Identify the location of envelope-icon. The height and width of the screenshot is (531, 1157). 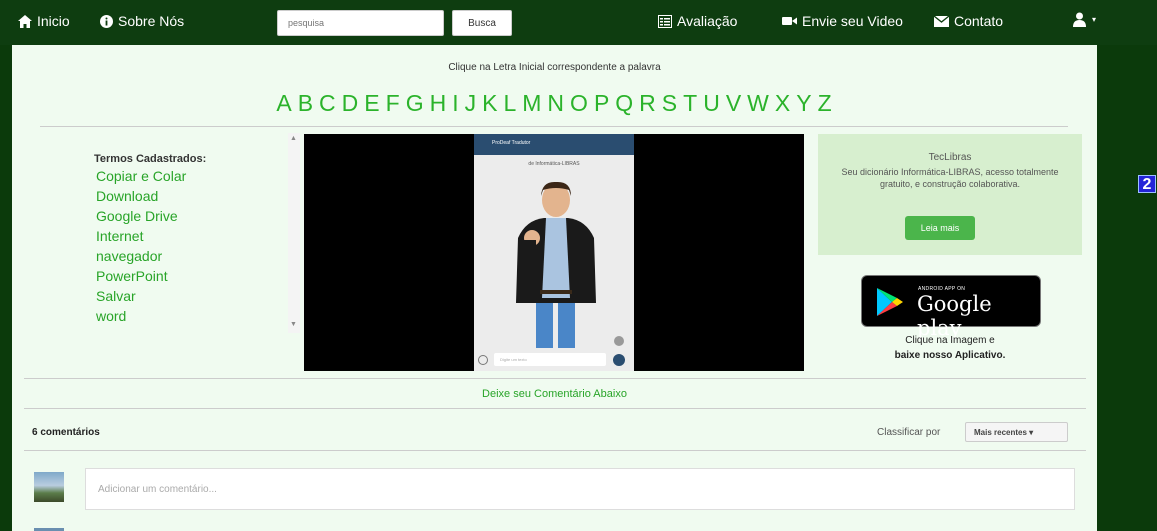
(941, 21).